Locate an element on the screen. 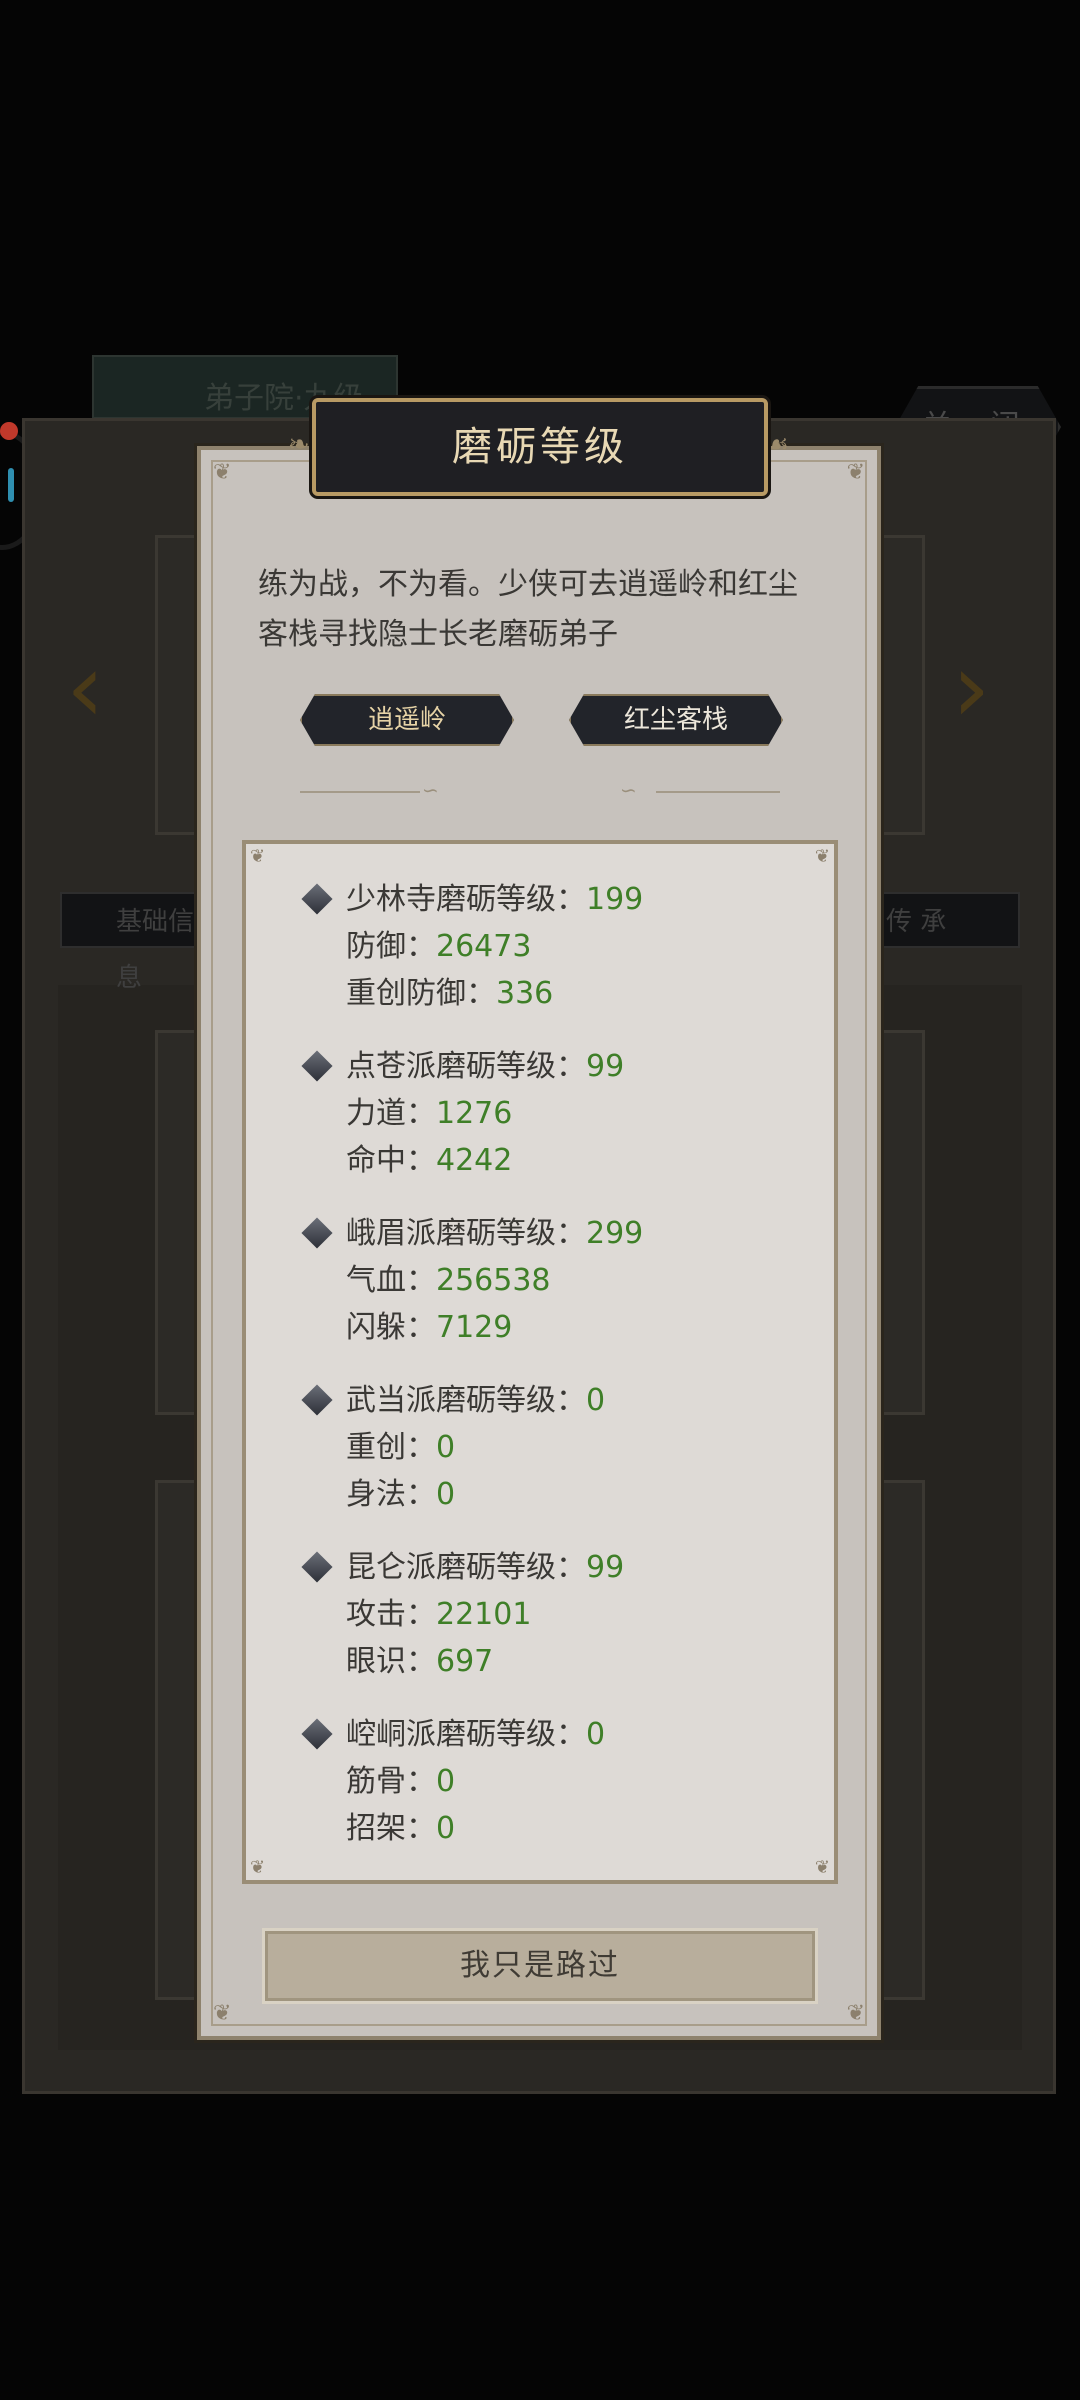 This screenshot has height=2400, width=1080. list-item-kongtong: 崆峒派磨砺等级：0 筋骨：0 招架：0 is located at coordinates (453, 1781).